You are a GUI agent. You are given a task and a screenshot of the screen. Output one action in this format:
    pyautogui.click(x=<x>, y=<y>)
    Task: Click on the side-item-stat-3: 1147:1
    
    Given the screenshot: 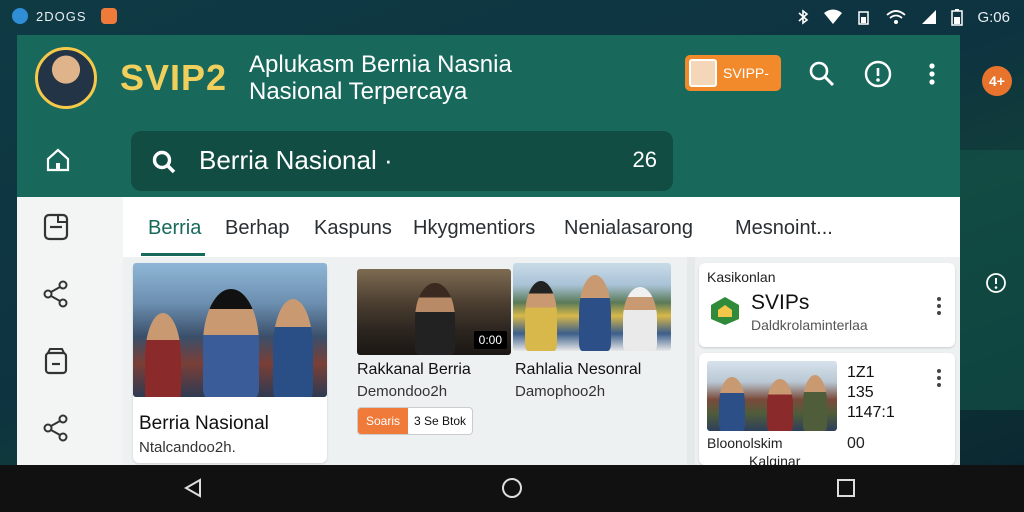 What is the action you would take?
    pyautogui.click(x=871, y=412)
    